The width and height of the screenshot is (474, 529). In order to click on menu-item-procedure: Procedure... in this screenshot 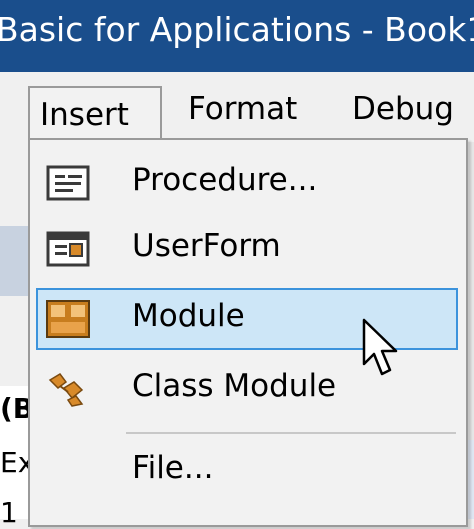, I will do `click(247, 183)`.